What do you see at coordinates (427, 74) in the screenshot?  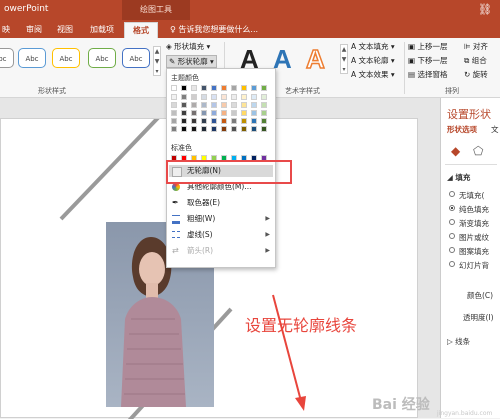 I see `selection-pane-button: ▤ 选择窗格` at bounding box center [427, 74].